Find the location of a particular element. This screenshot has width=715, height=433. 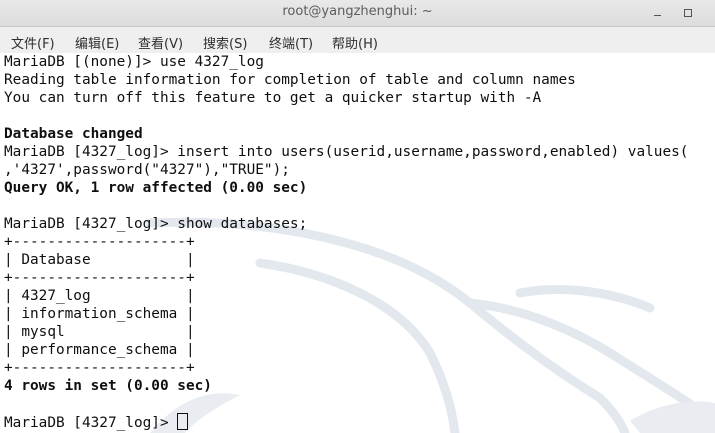

terminal-line: MariaDB [(none)]> use 4327_log is located at coordinates (134, 62).